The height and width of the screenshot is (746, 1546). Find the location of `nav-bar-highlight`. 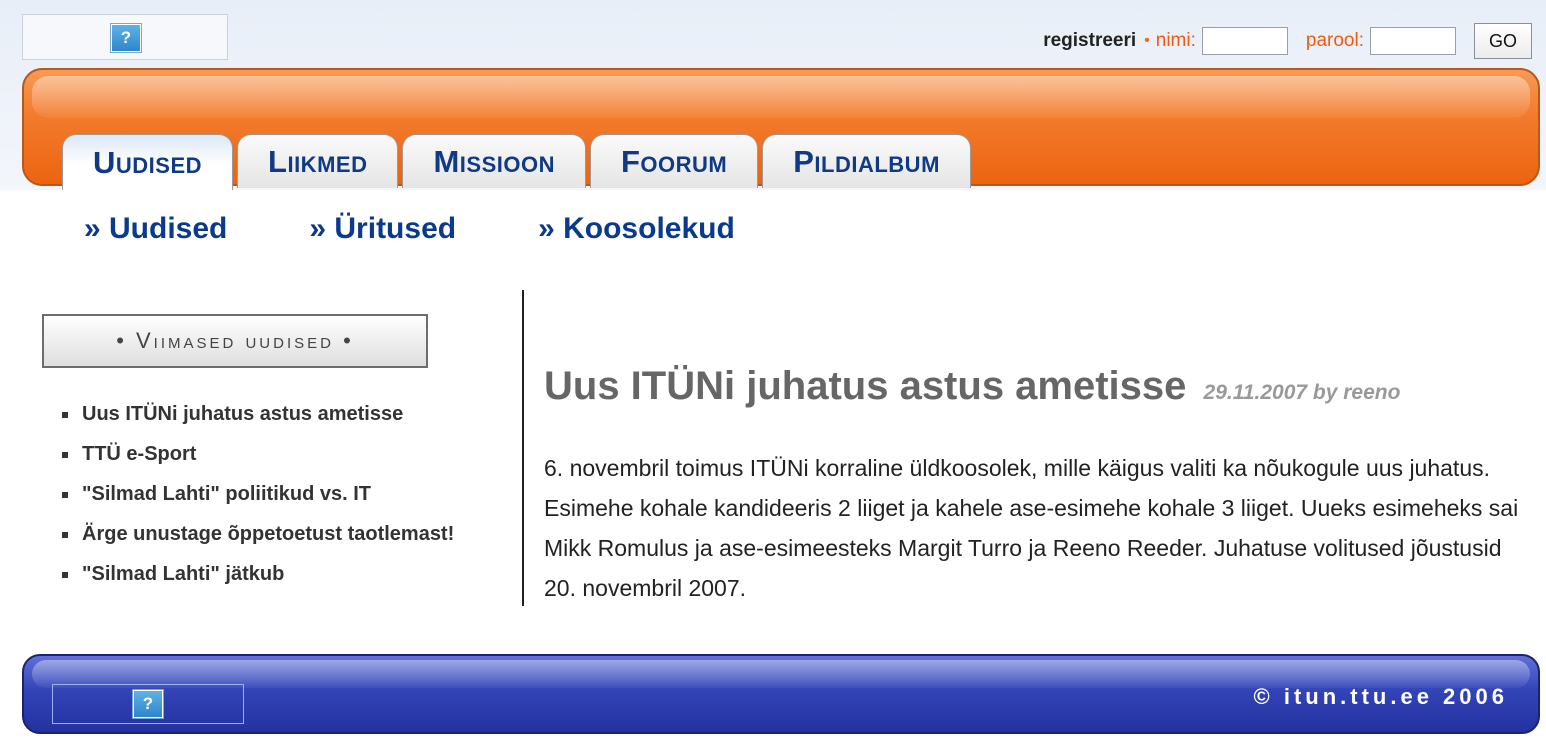

nav-bar-highlight is located at coordinates (781, 97).